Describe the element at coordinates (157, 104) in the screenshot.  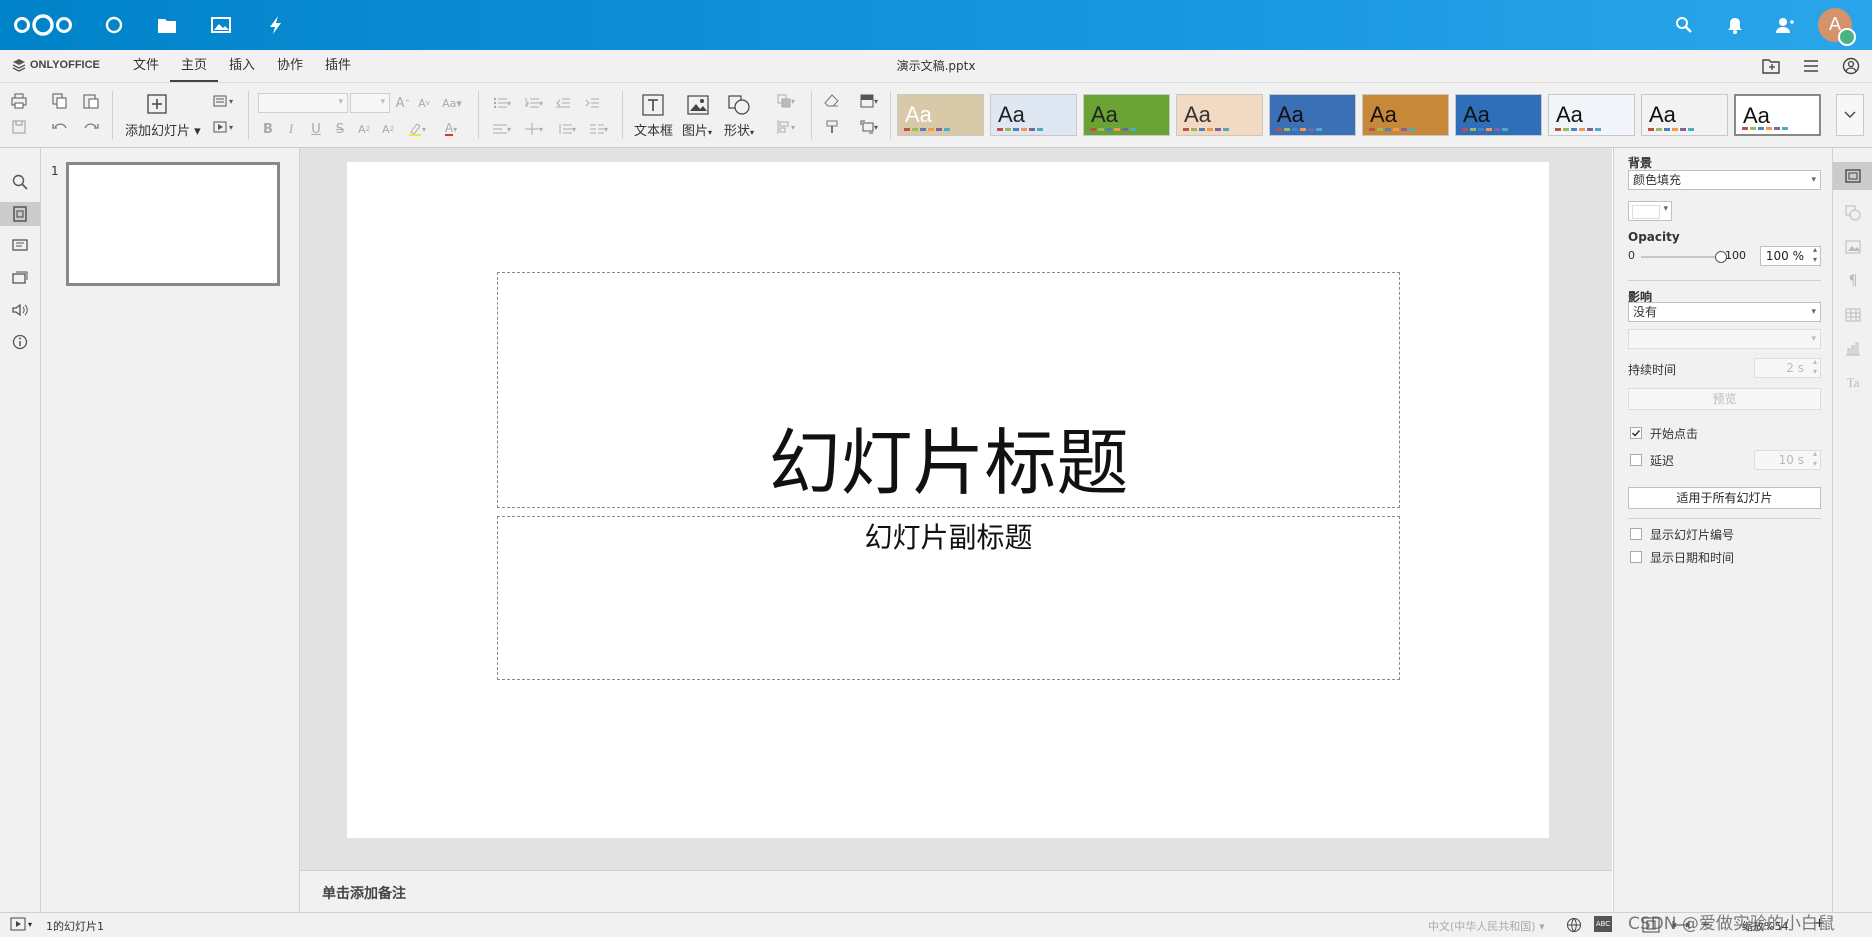
I see `add-slide-icon` at that location.